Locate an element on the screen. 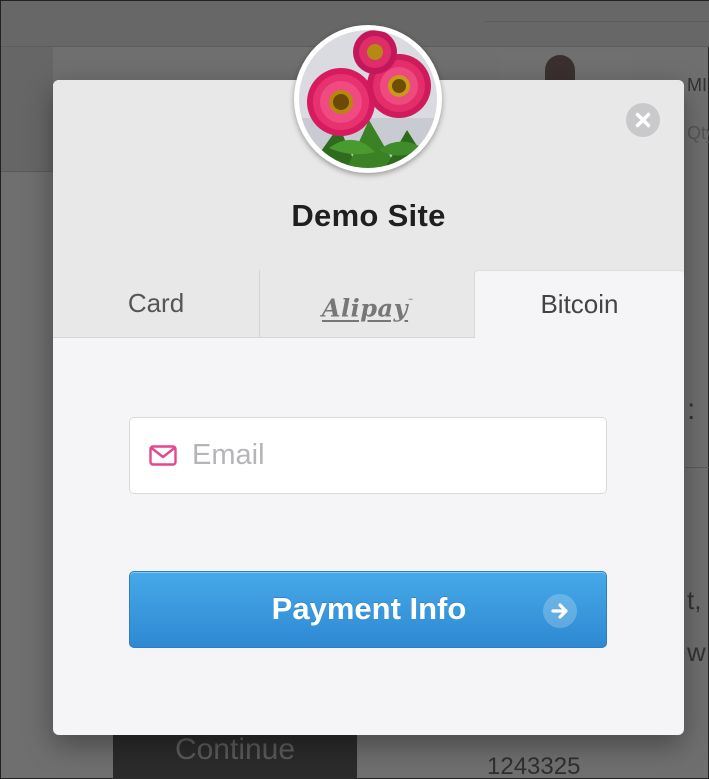 The width and height of the screenshot is (709, 779). site-avatar is located at coordinates (368, 99).